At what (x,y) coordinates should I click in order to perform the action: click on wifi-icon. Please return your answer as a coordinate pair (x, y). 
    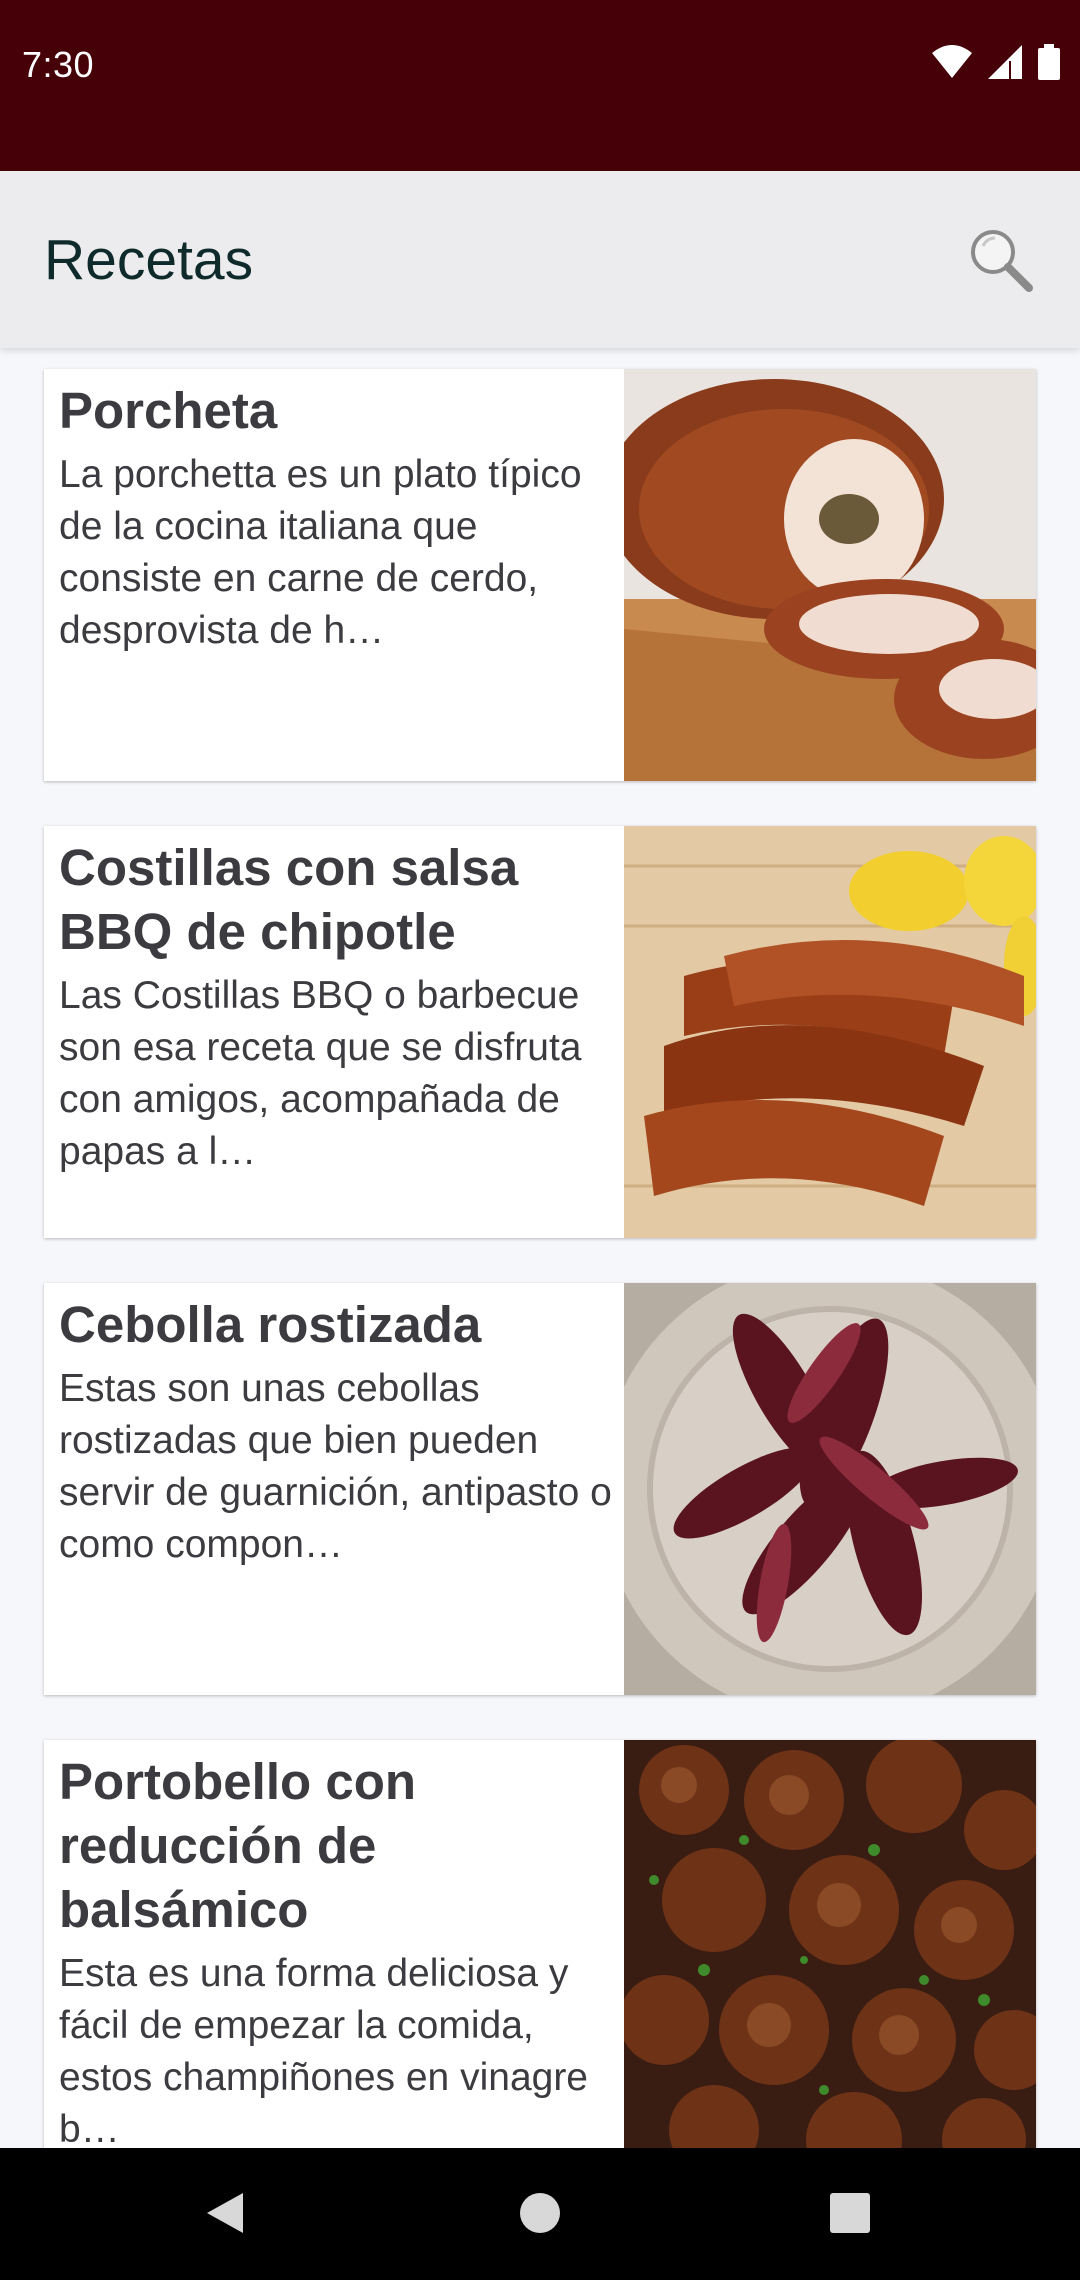
    Looking at the image, I should click on (952, 64).